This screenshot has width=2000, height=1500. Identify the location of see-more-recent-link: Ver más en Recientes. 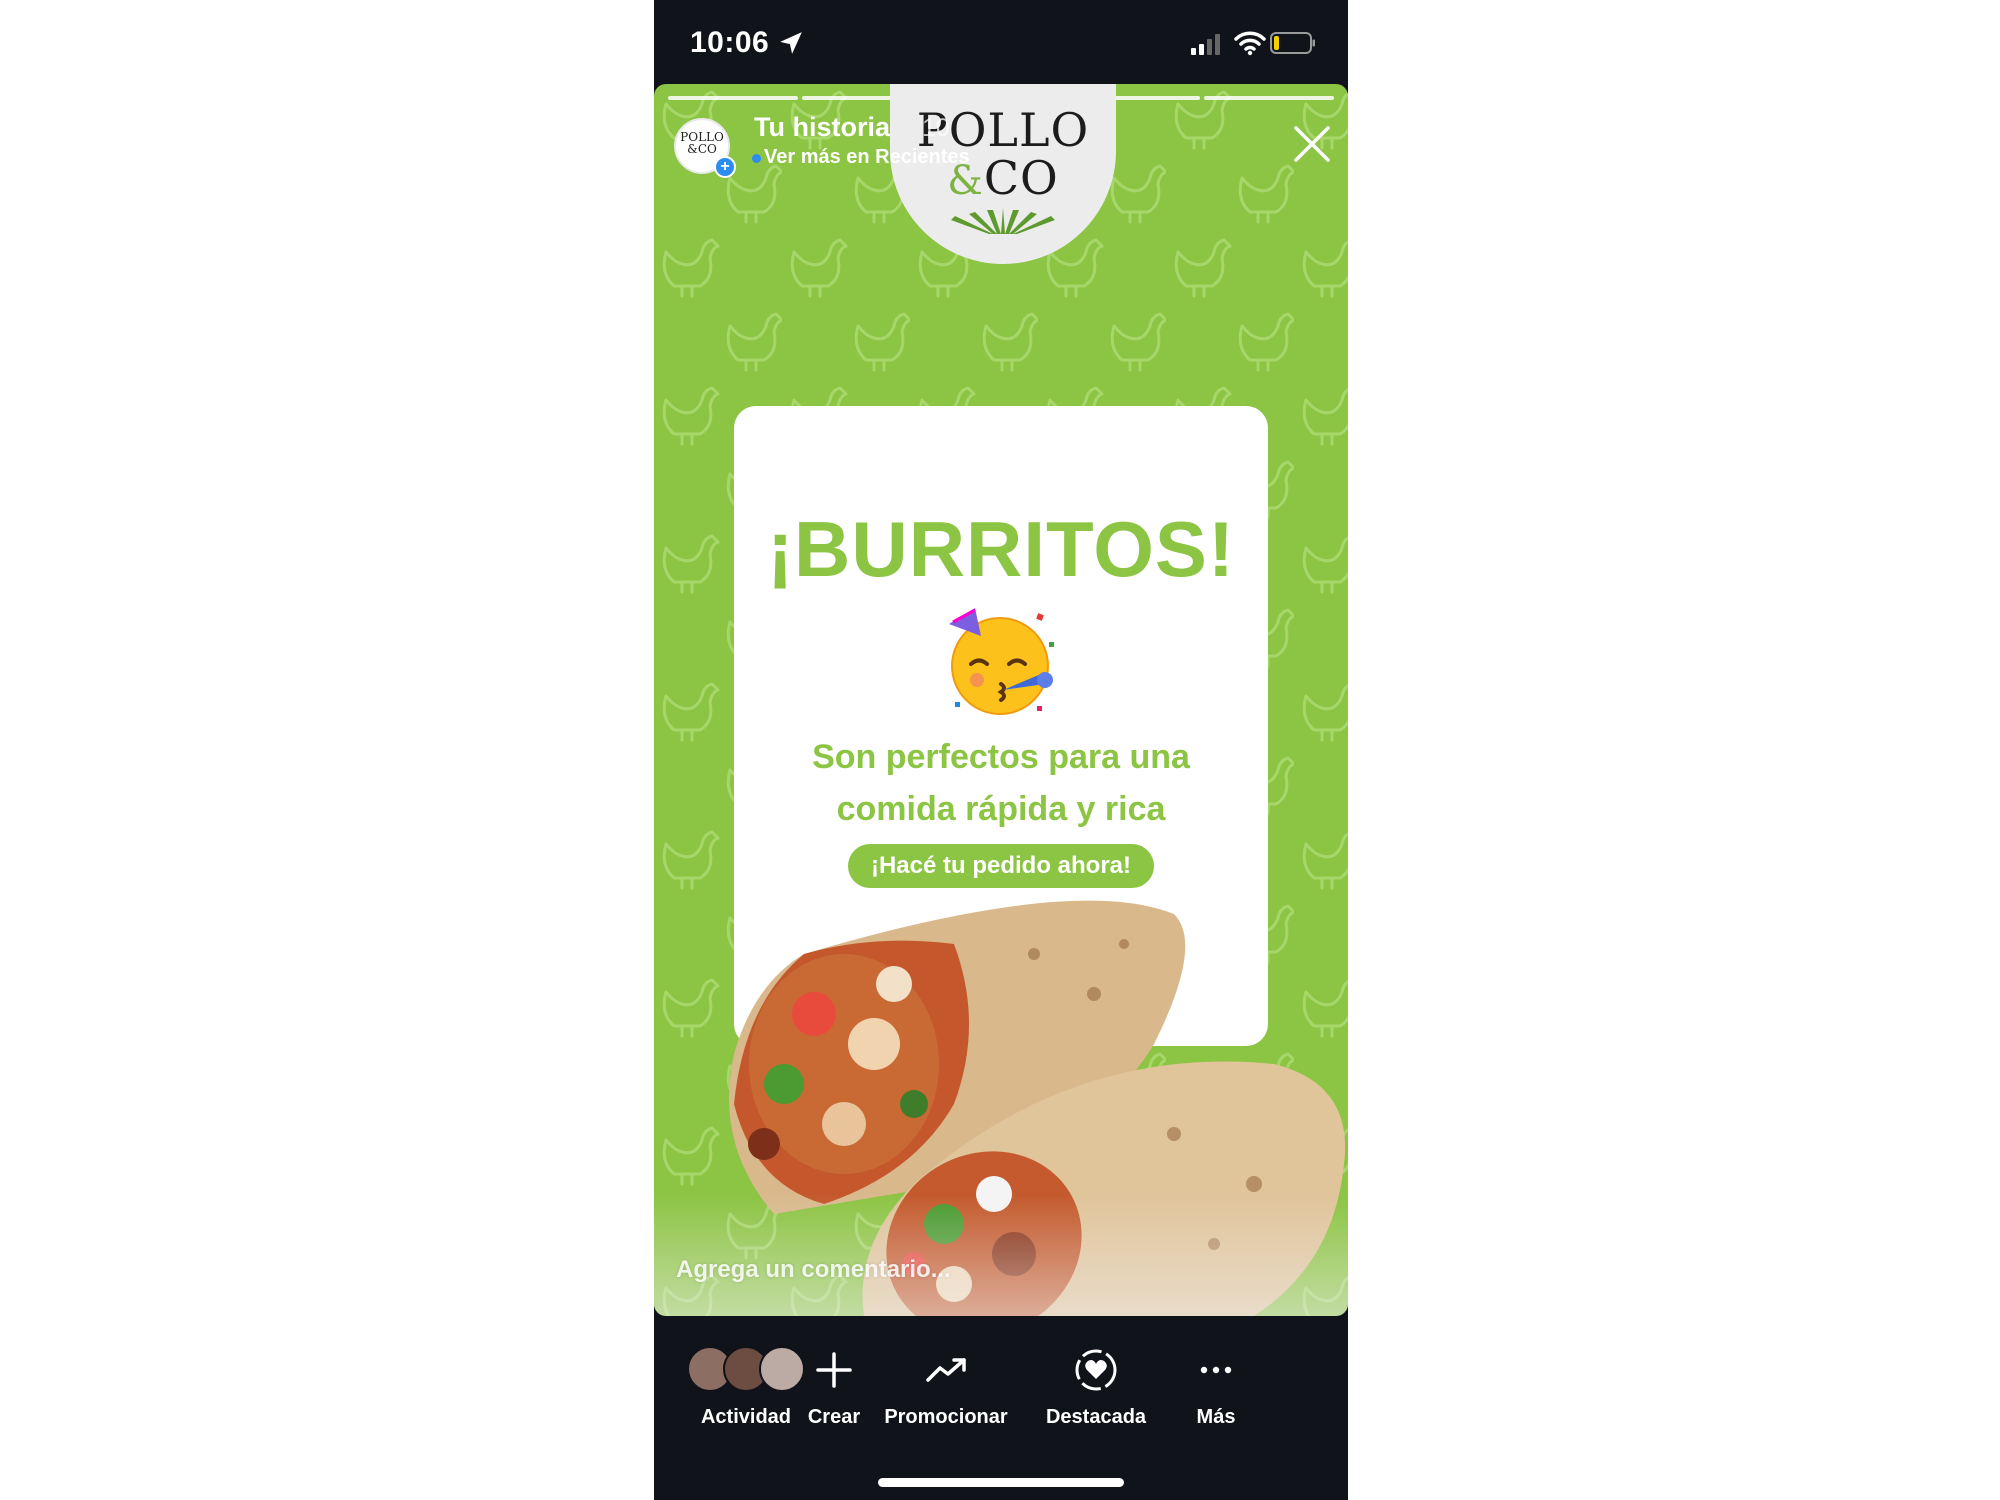
(867, 157).